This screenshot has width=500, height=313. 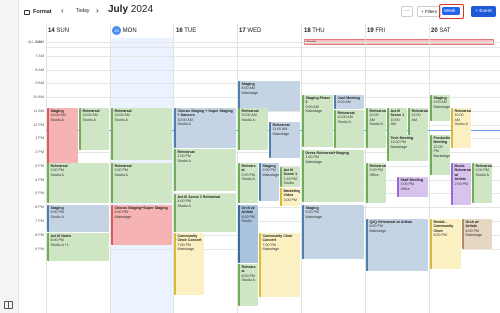 I want to click on format-button: Format, so click(x=38, y=12).